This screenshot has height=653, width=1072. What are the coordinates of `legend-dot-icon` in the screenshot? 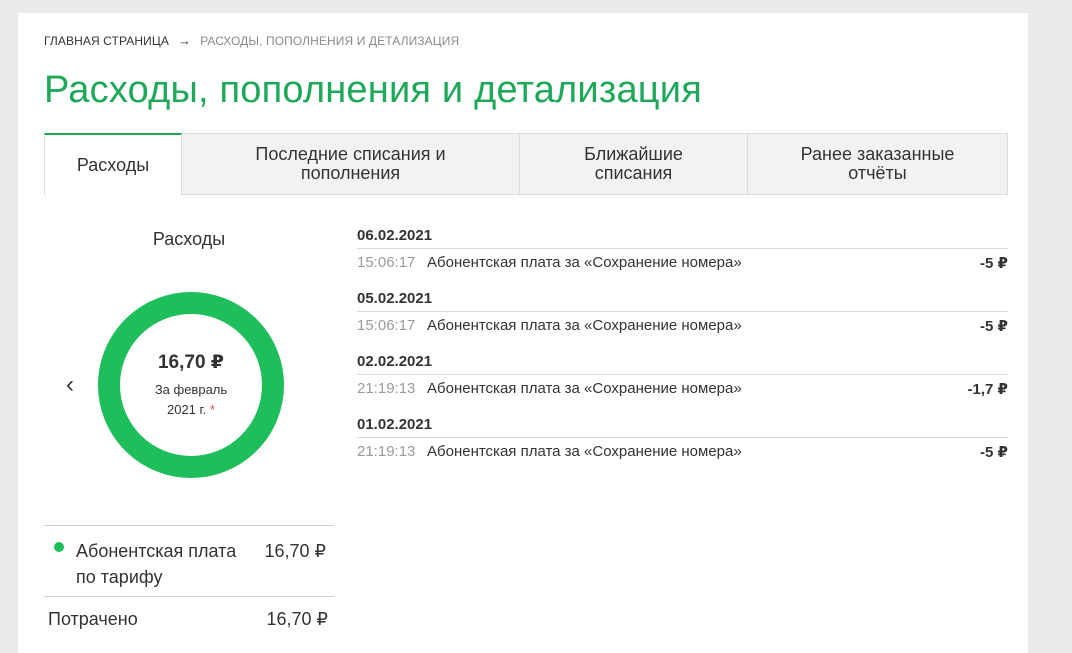 It's located at (59, 547).